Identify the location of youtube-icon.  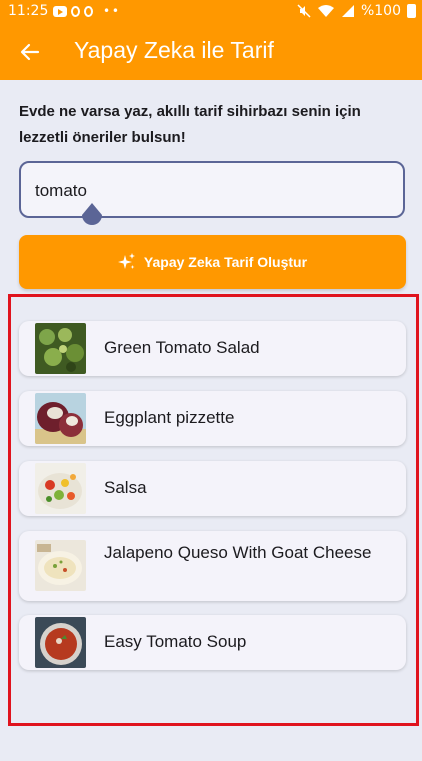
(60, 11).